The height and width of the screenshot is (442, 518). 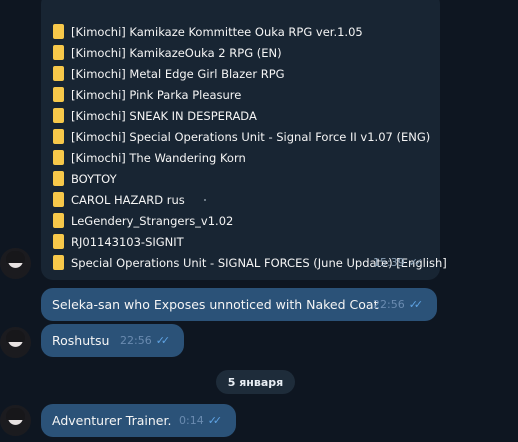 I want to click on message-time: 15:39, so click(x=389, y=262).